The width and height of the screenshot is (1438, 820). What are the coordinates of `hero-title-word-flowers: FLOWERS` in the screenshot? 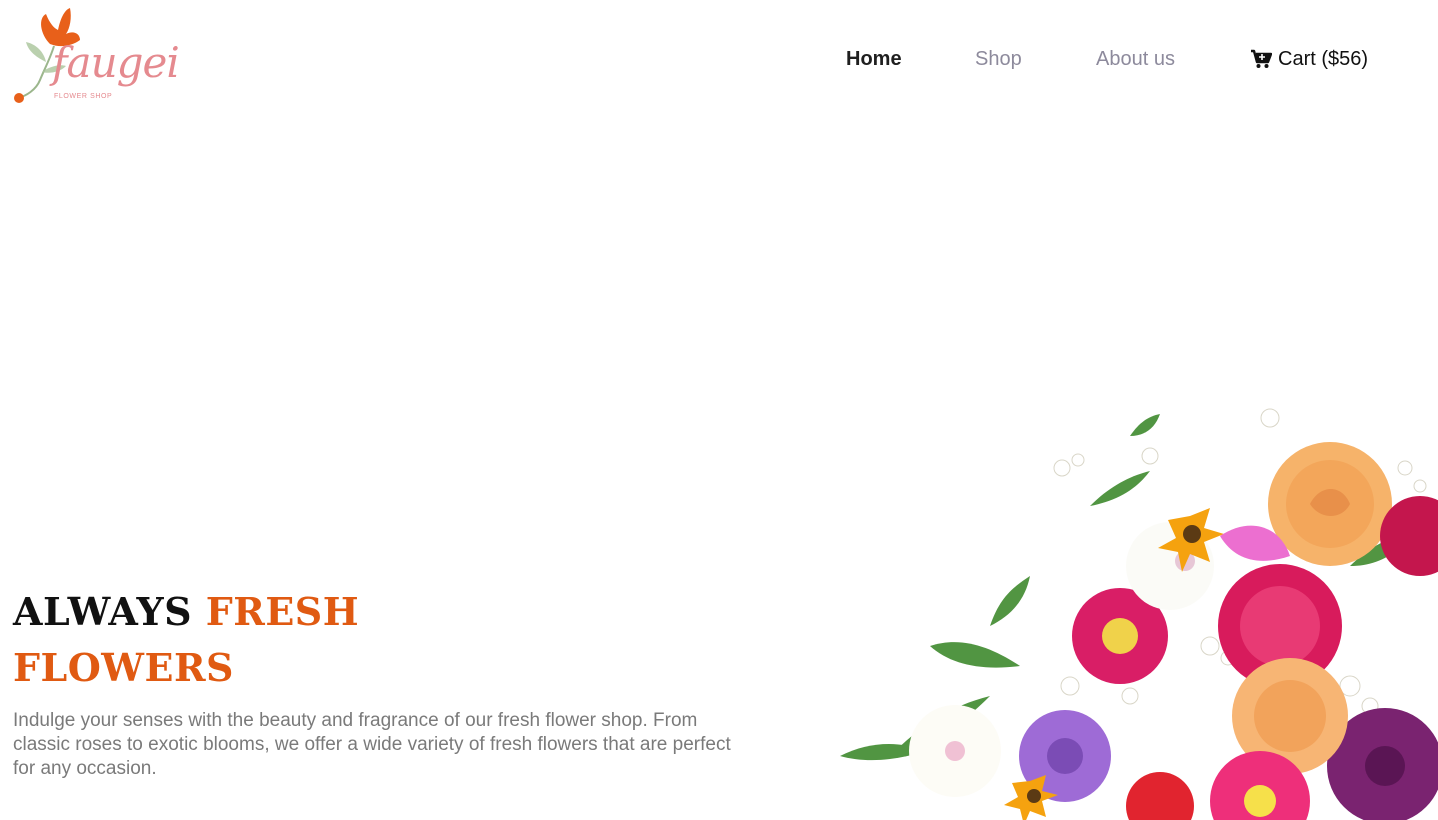 It's located at (123, 667).